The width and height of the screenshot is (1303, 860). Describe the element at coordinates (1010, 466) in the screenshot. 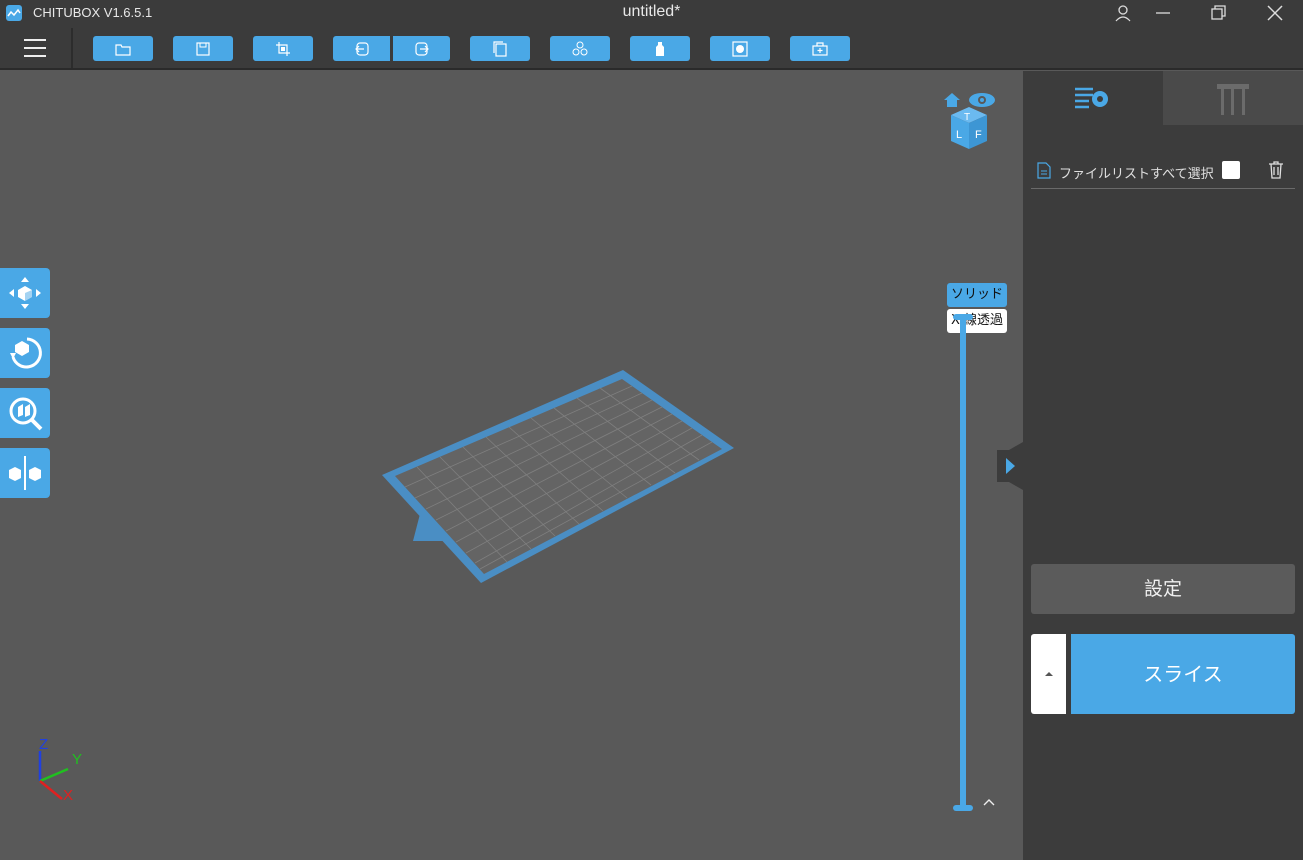

I see `panel-collapse-toggle` at that location.